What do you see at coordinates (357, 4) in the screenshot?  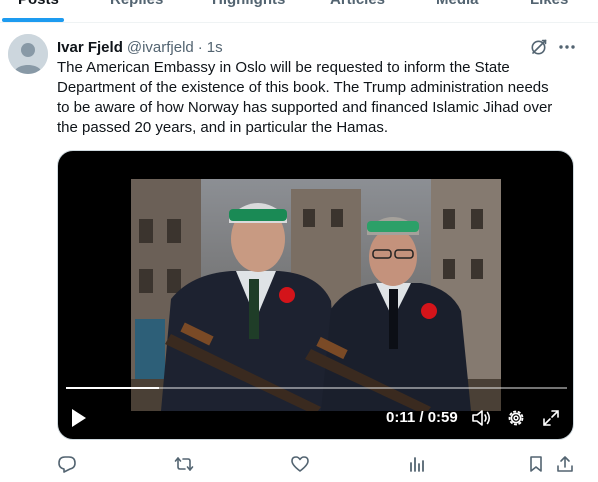 I see `tab-articles: Articles` at bounding box center [357, 4].